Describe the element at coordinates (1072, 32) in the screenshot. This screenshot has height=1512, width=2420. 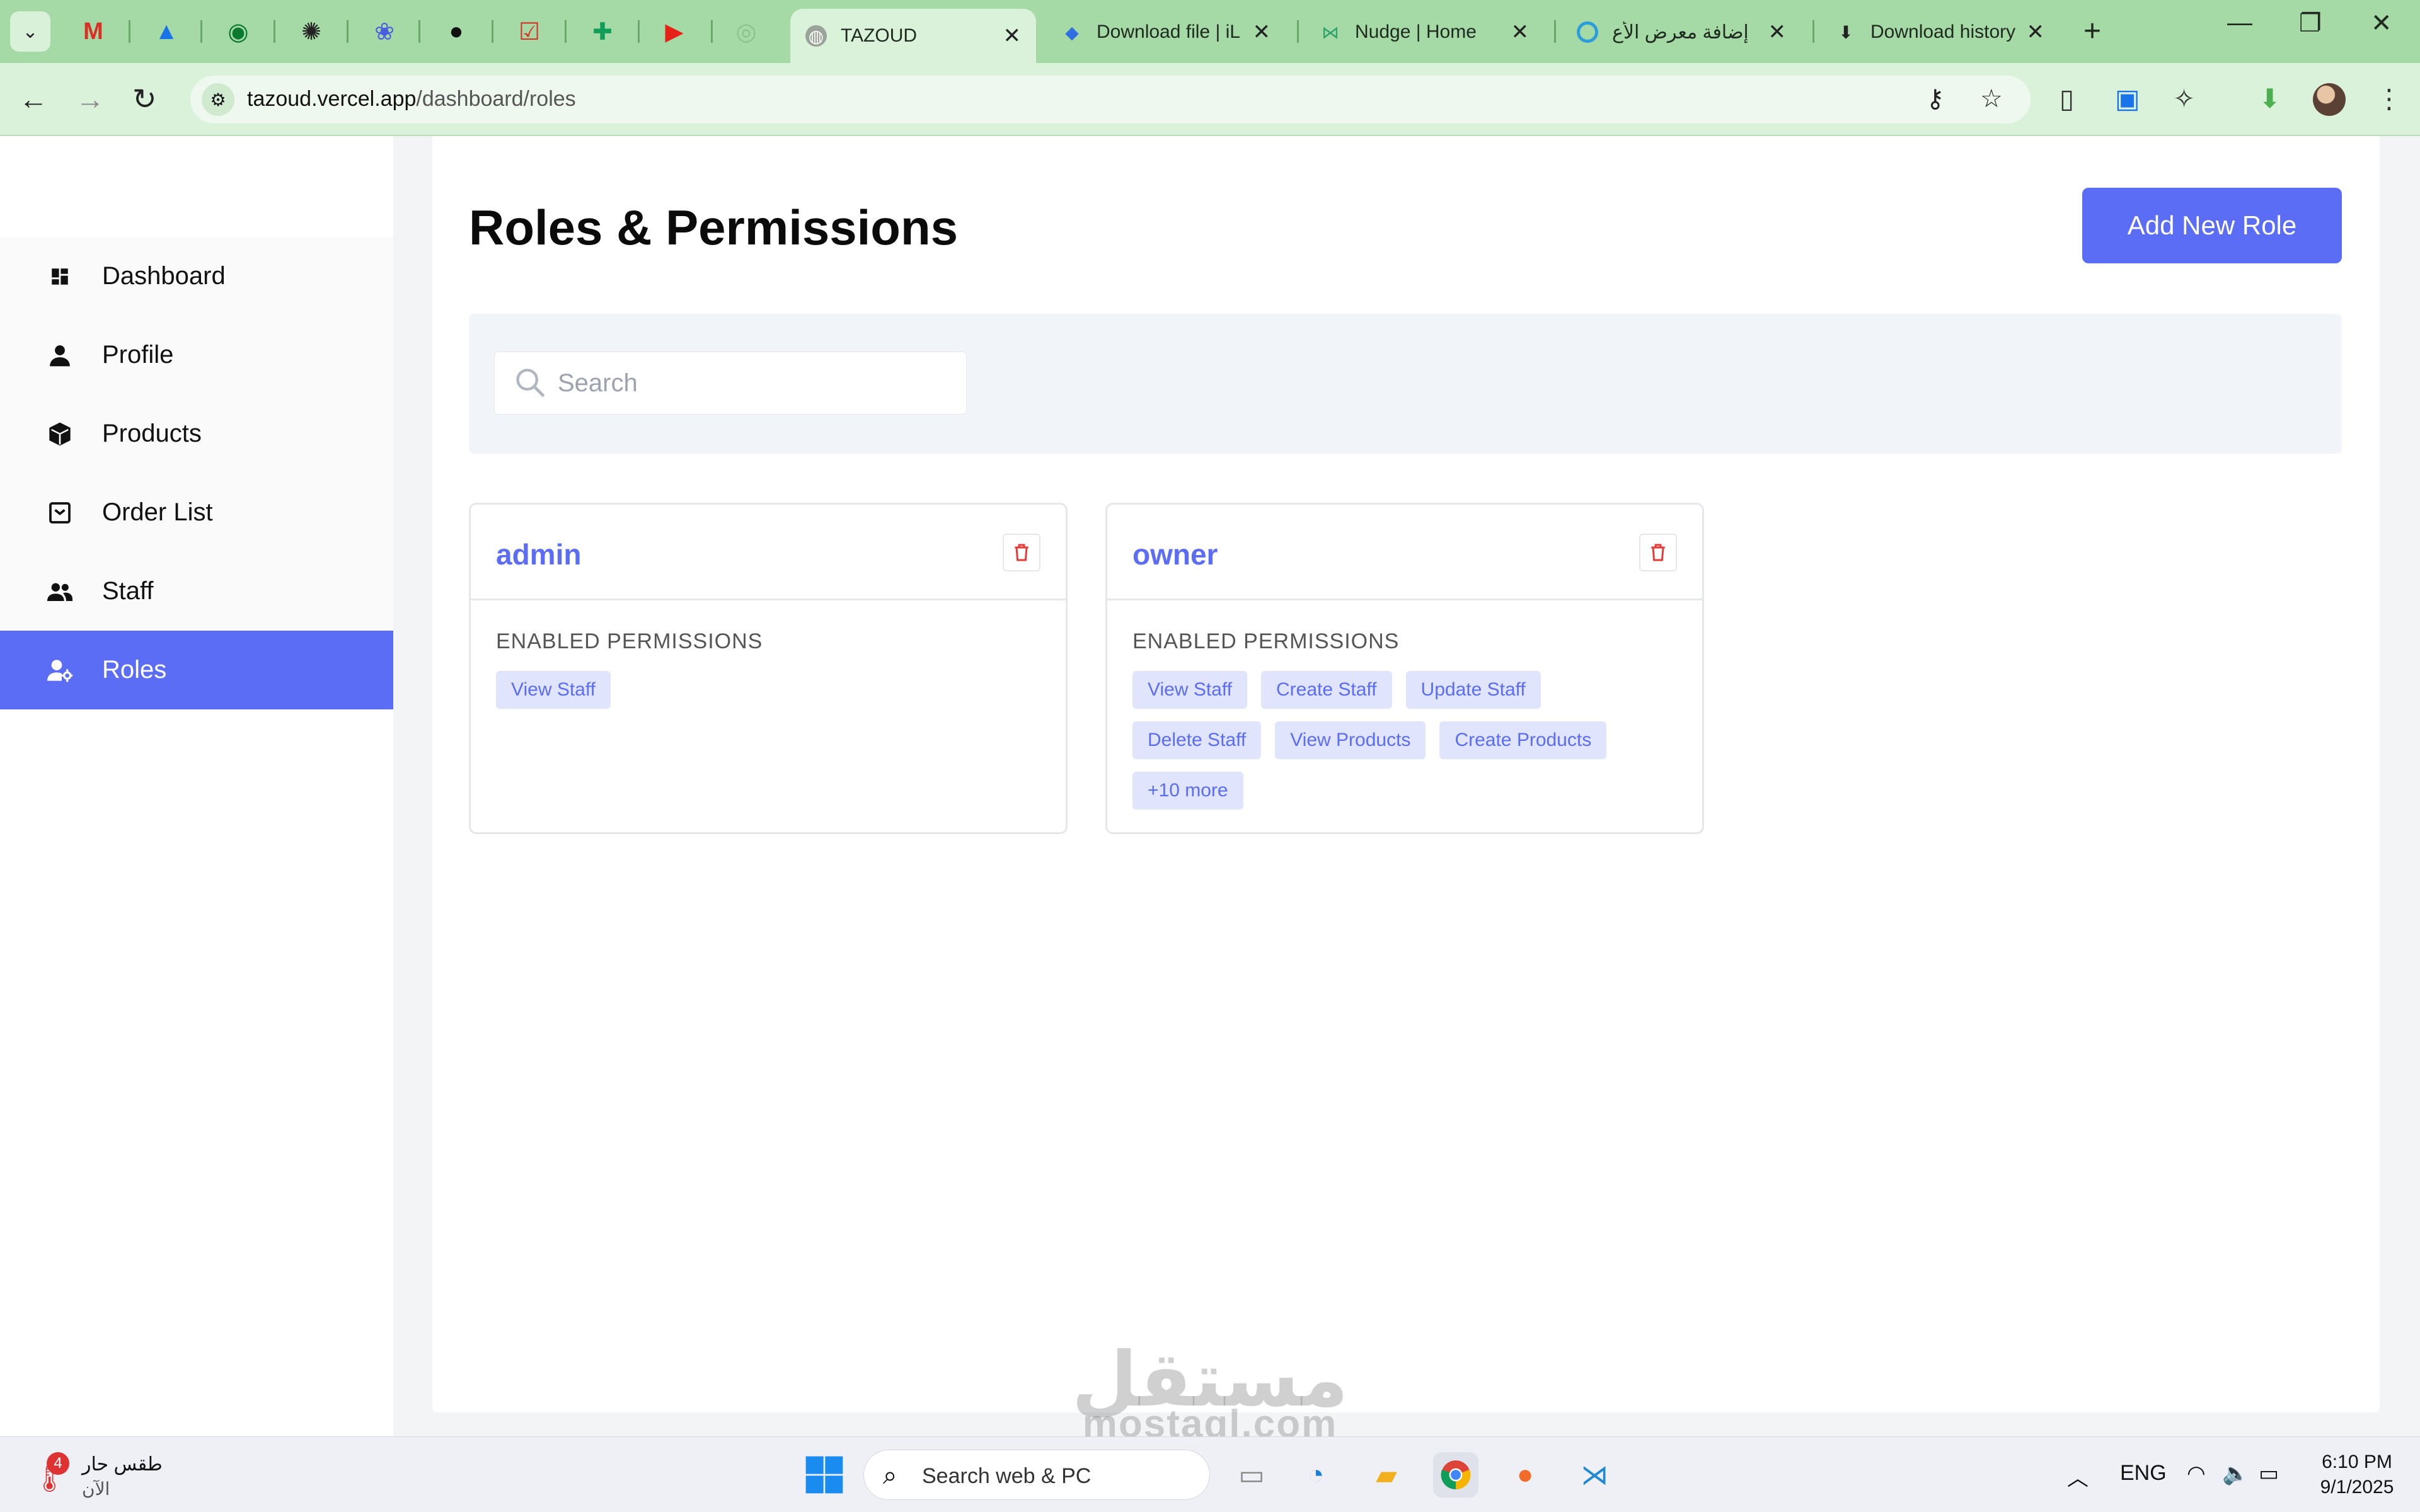
I see `pdf-tool-icon: ◆` at that location.